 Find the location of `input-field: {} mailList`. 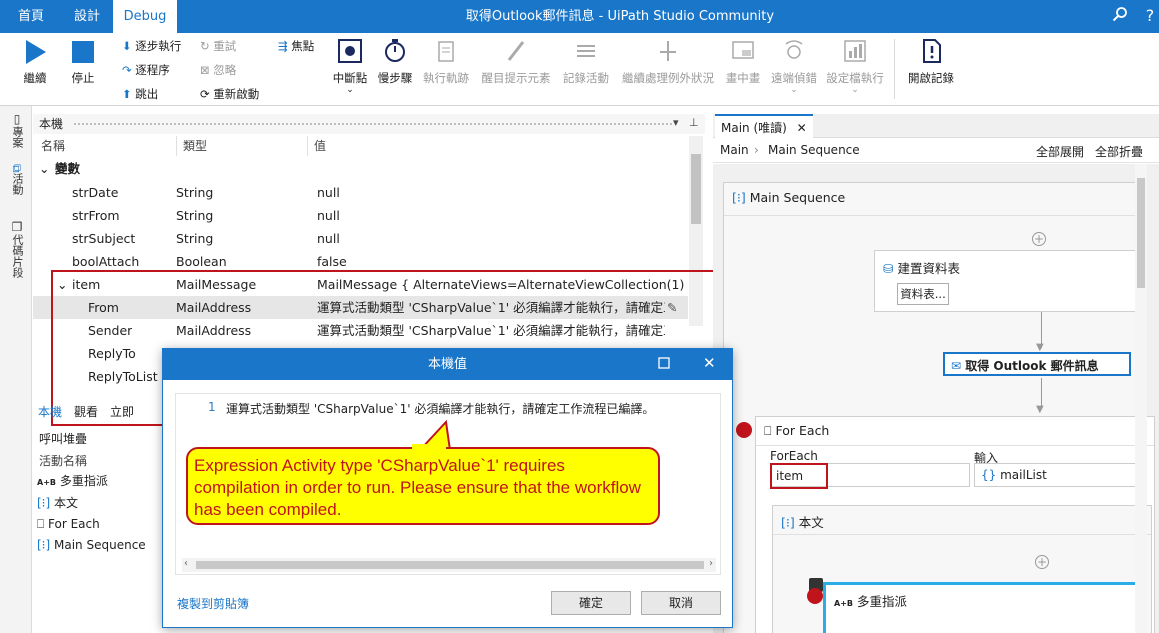

input-field: {} mailList is located at coordinates (1060, 475).